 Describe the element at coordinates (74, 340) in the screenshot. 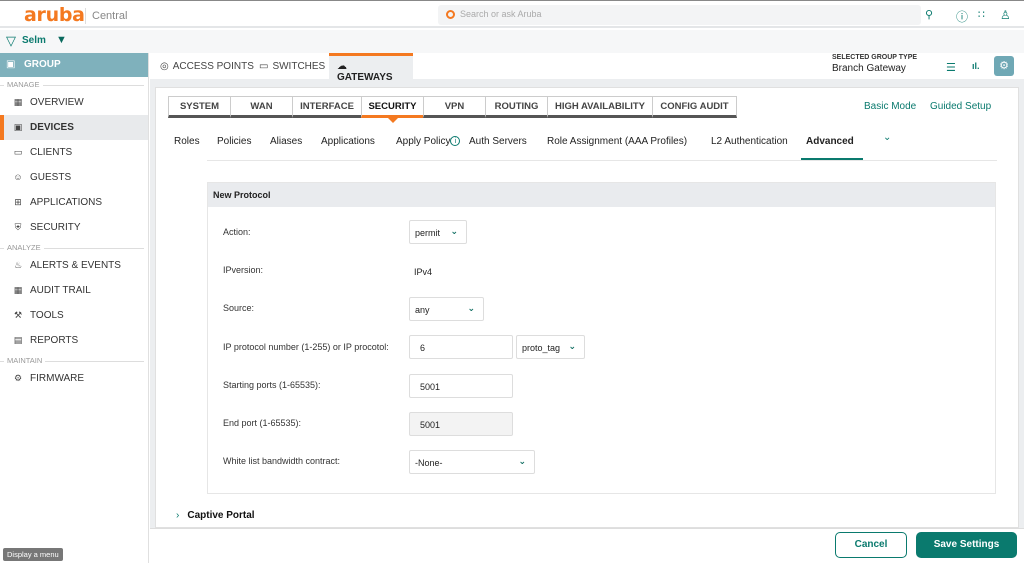

I see `sidebar-item-reports: ▤ REPORTS` at that location.